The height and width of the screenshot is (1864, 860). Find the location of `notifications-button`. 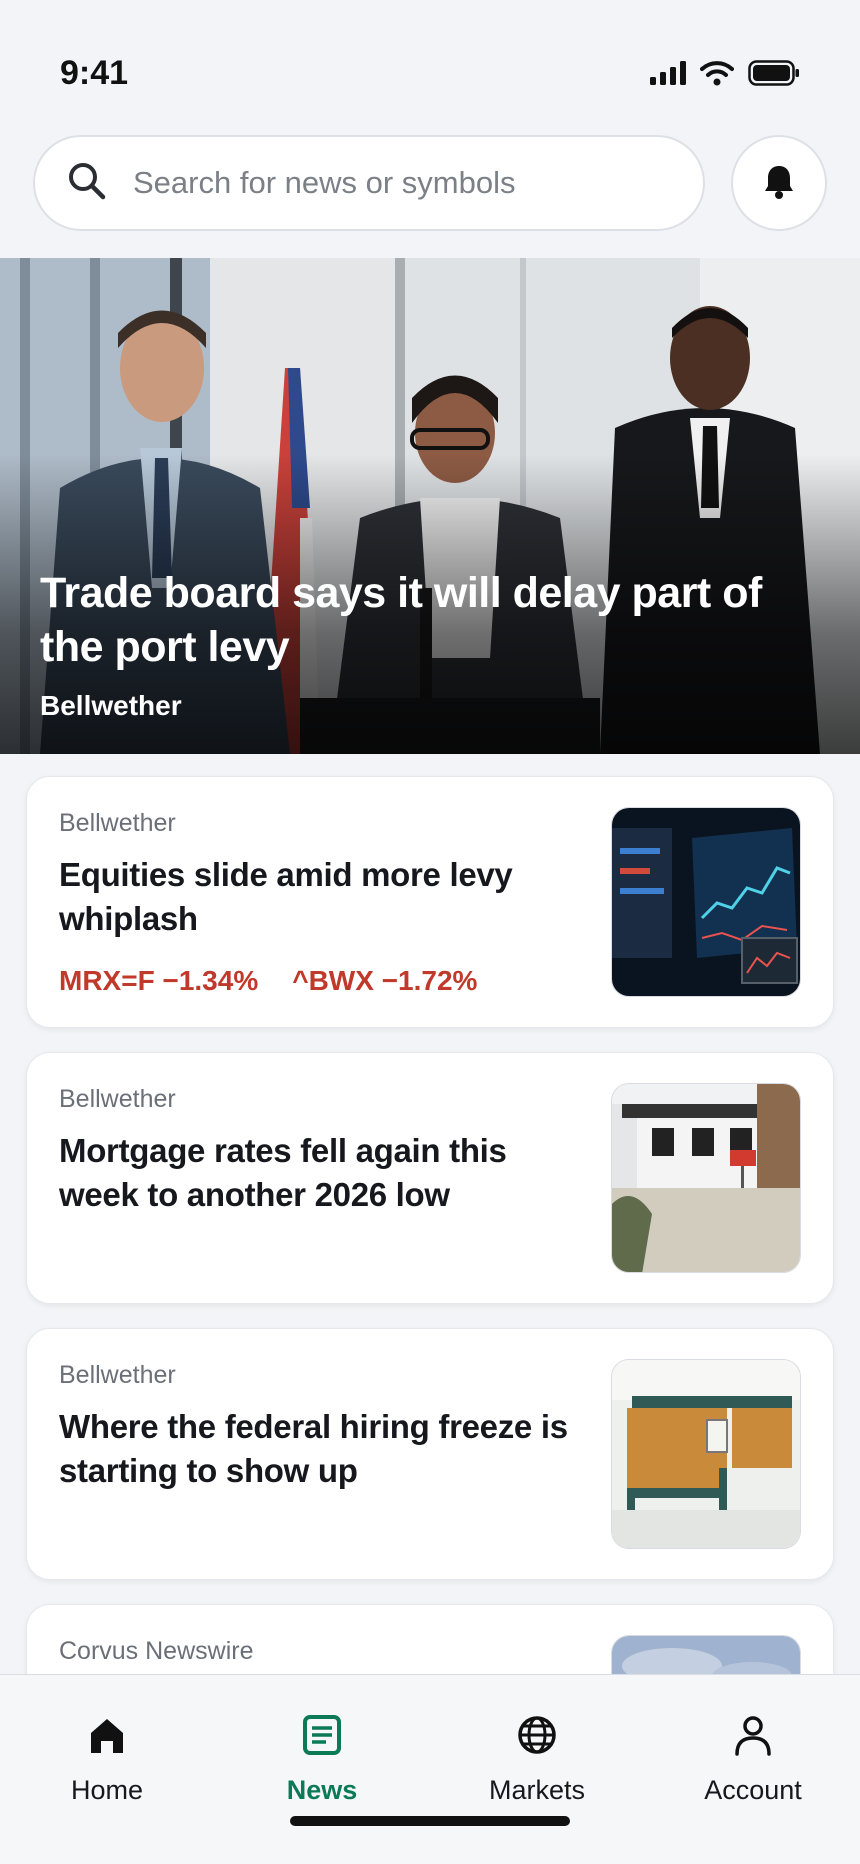

notifications-button is located at coordinates (779, 183).